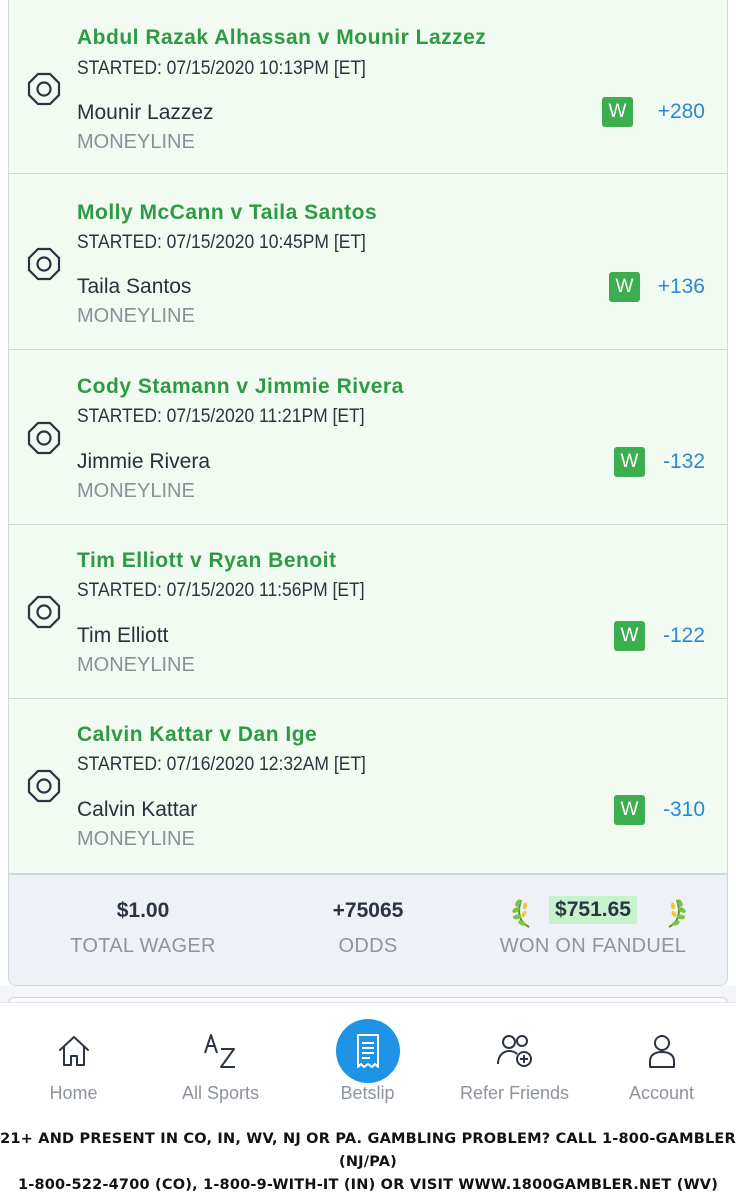  Describe the element at coordinates (514, 1051) in the screenshot. I see `refer-friends-icon` at that location.